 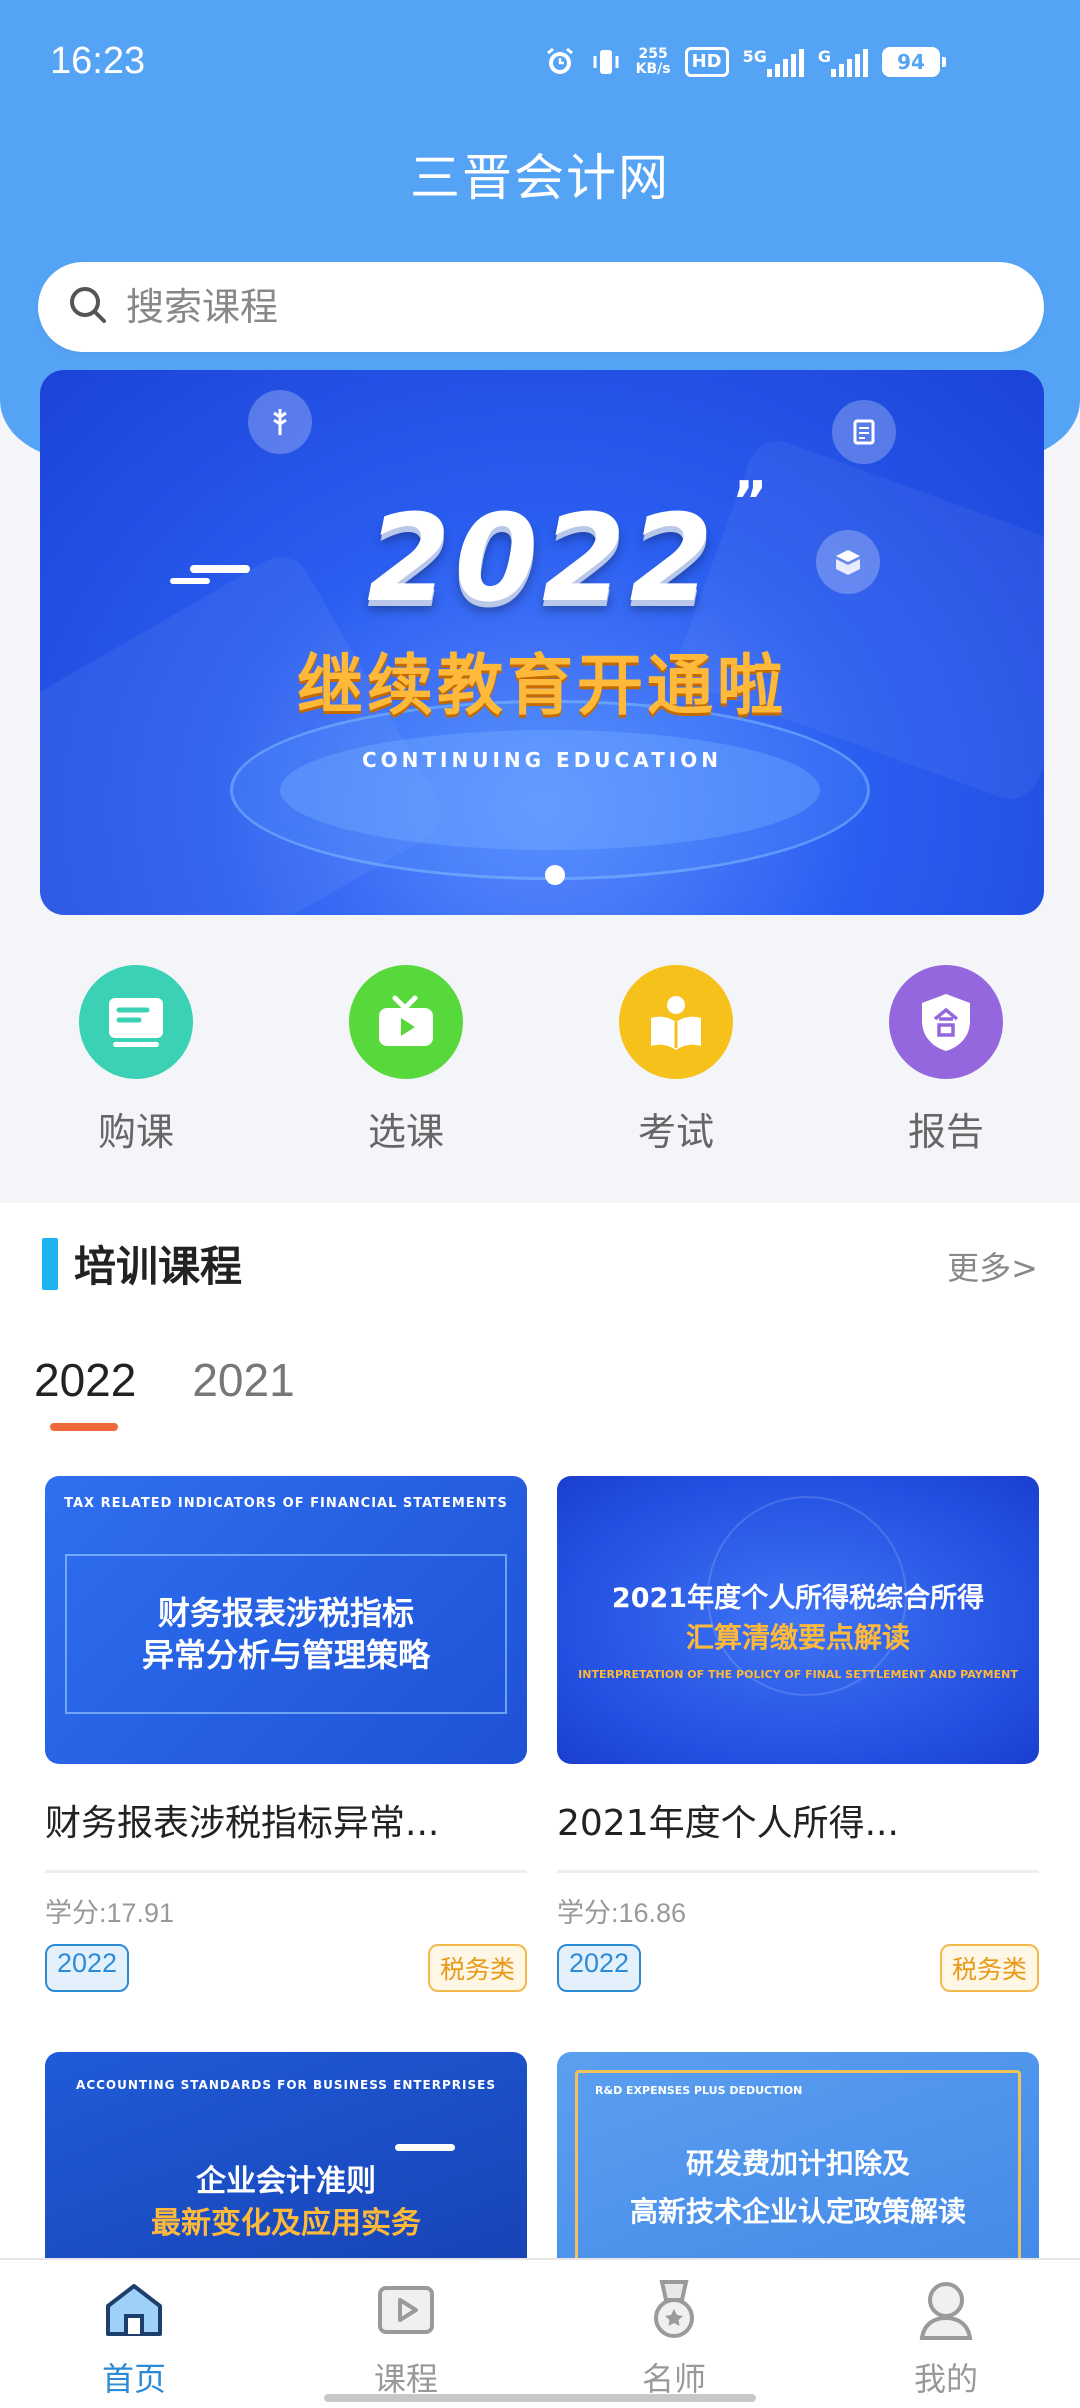 I want to click on user-icon, so click(x=946, y=2314).